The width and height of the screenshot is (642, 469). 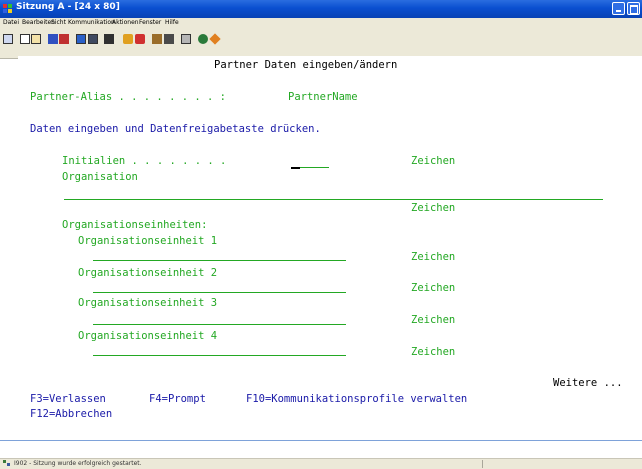 I want to click on color-icon, so click(x=109, y=39).